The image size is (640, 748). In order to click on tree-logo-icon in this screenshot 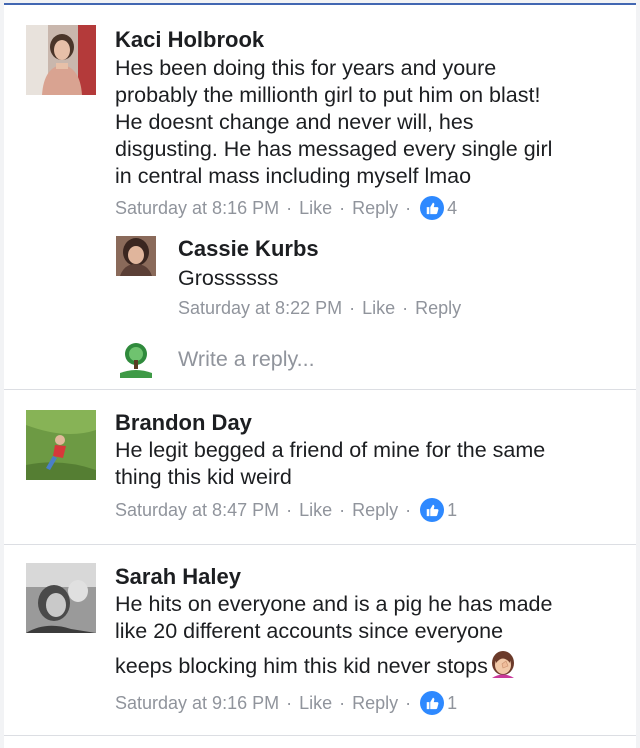, I will do `click(136, 360)`.